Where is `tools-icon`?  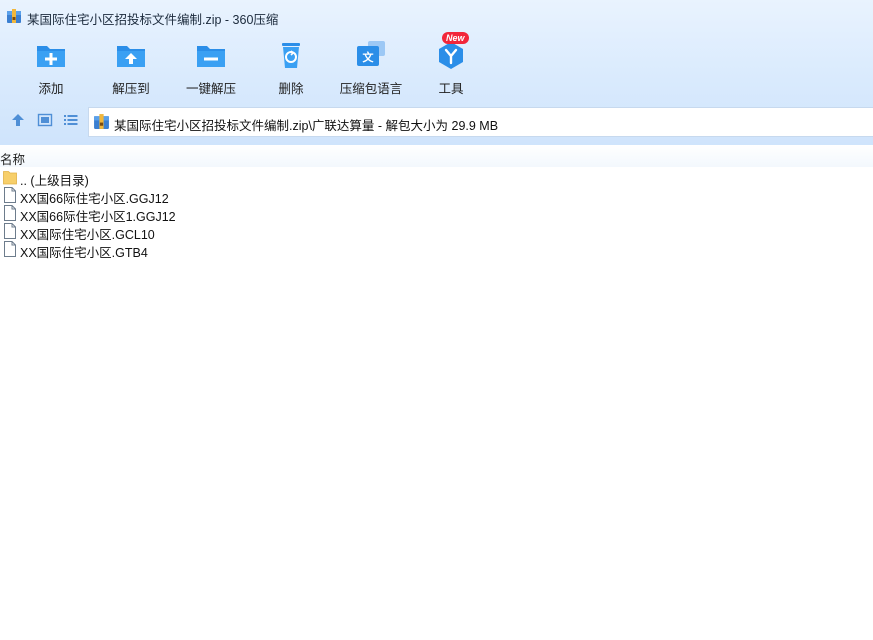
tools-icon is located at coordinates (451, 55).